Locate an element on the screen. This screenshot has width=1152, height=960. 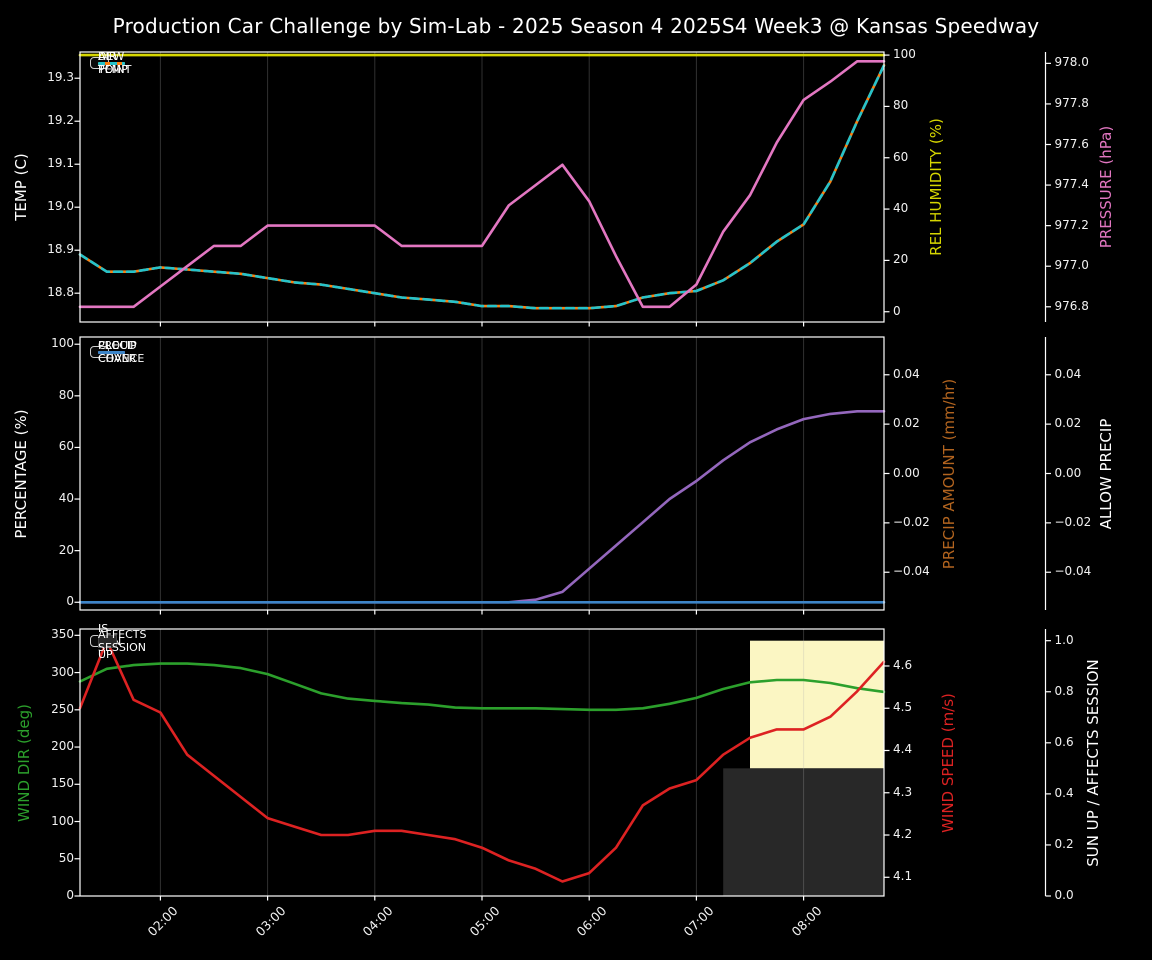
press-tick-label: 978.0 is located at coordinates (1071, 62).